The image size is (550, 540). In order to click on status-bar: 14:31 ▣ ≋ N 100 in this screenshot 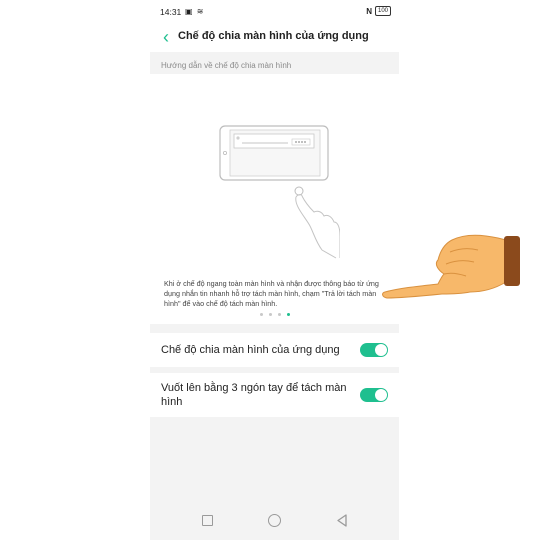, I will do `click(274, 11)`.